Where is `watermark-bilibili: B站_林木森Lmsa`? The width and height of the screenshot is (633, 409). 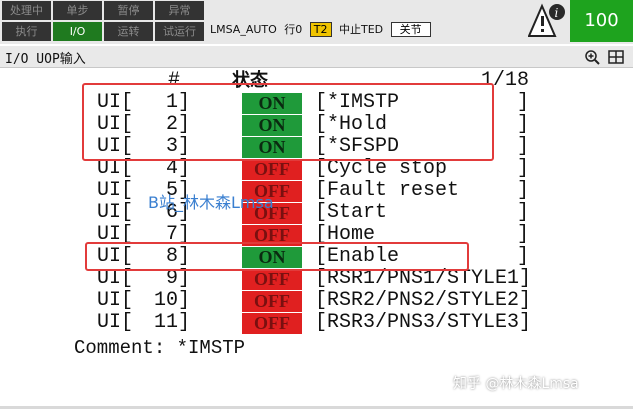 watermark-bilibili: B站_林木森Lmsa is located at coordinates (211, 202).